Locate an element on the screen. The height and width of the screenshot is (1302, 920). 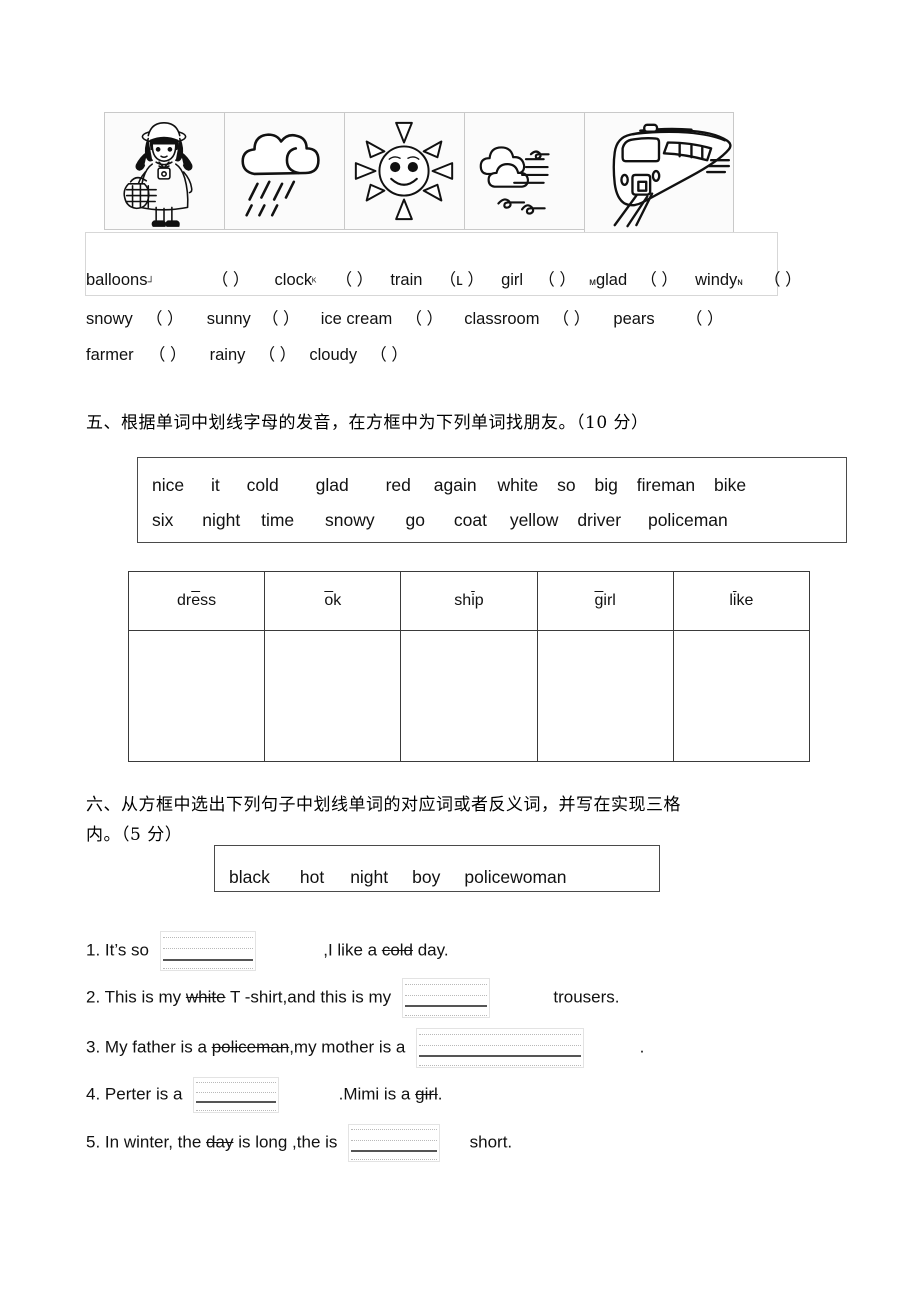
word-text: pears is located at coordinates (634, 319).